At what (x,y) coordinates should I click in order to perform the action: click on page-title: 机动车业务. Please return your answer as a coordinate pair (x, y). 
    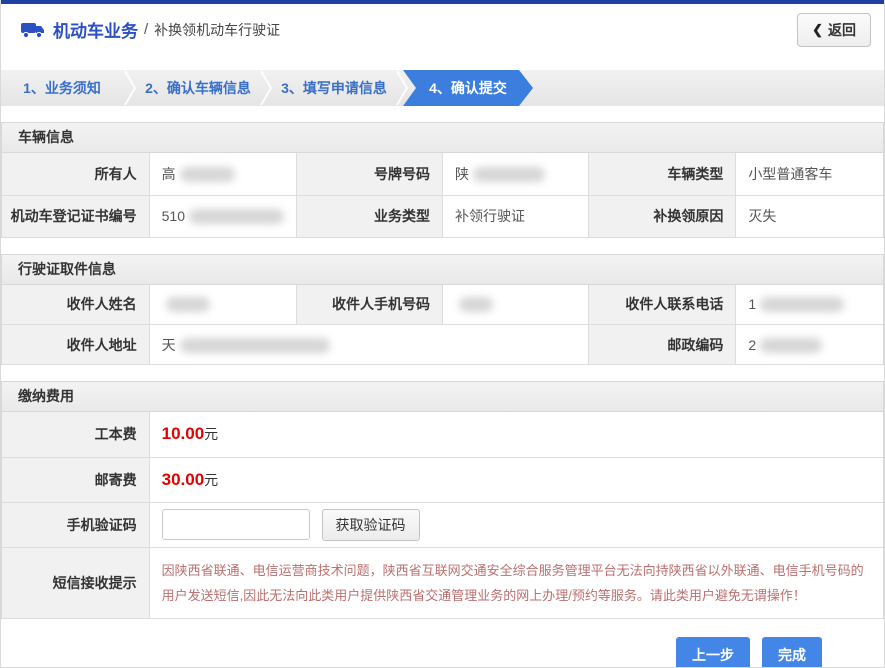
    Looking at the image, I should click on (95, 31).